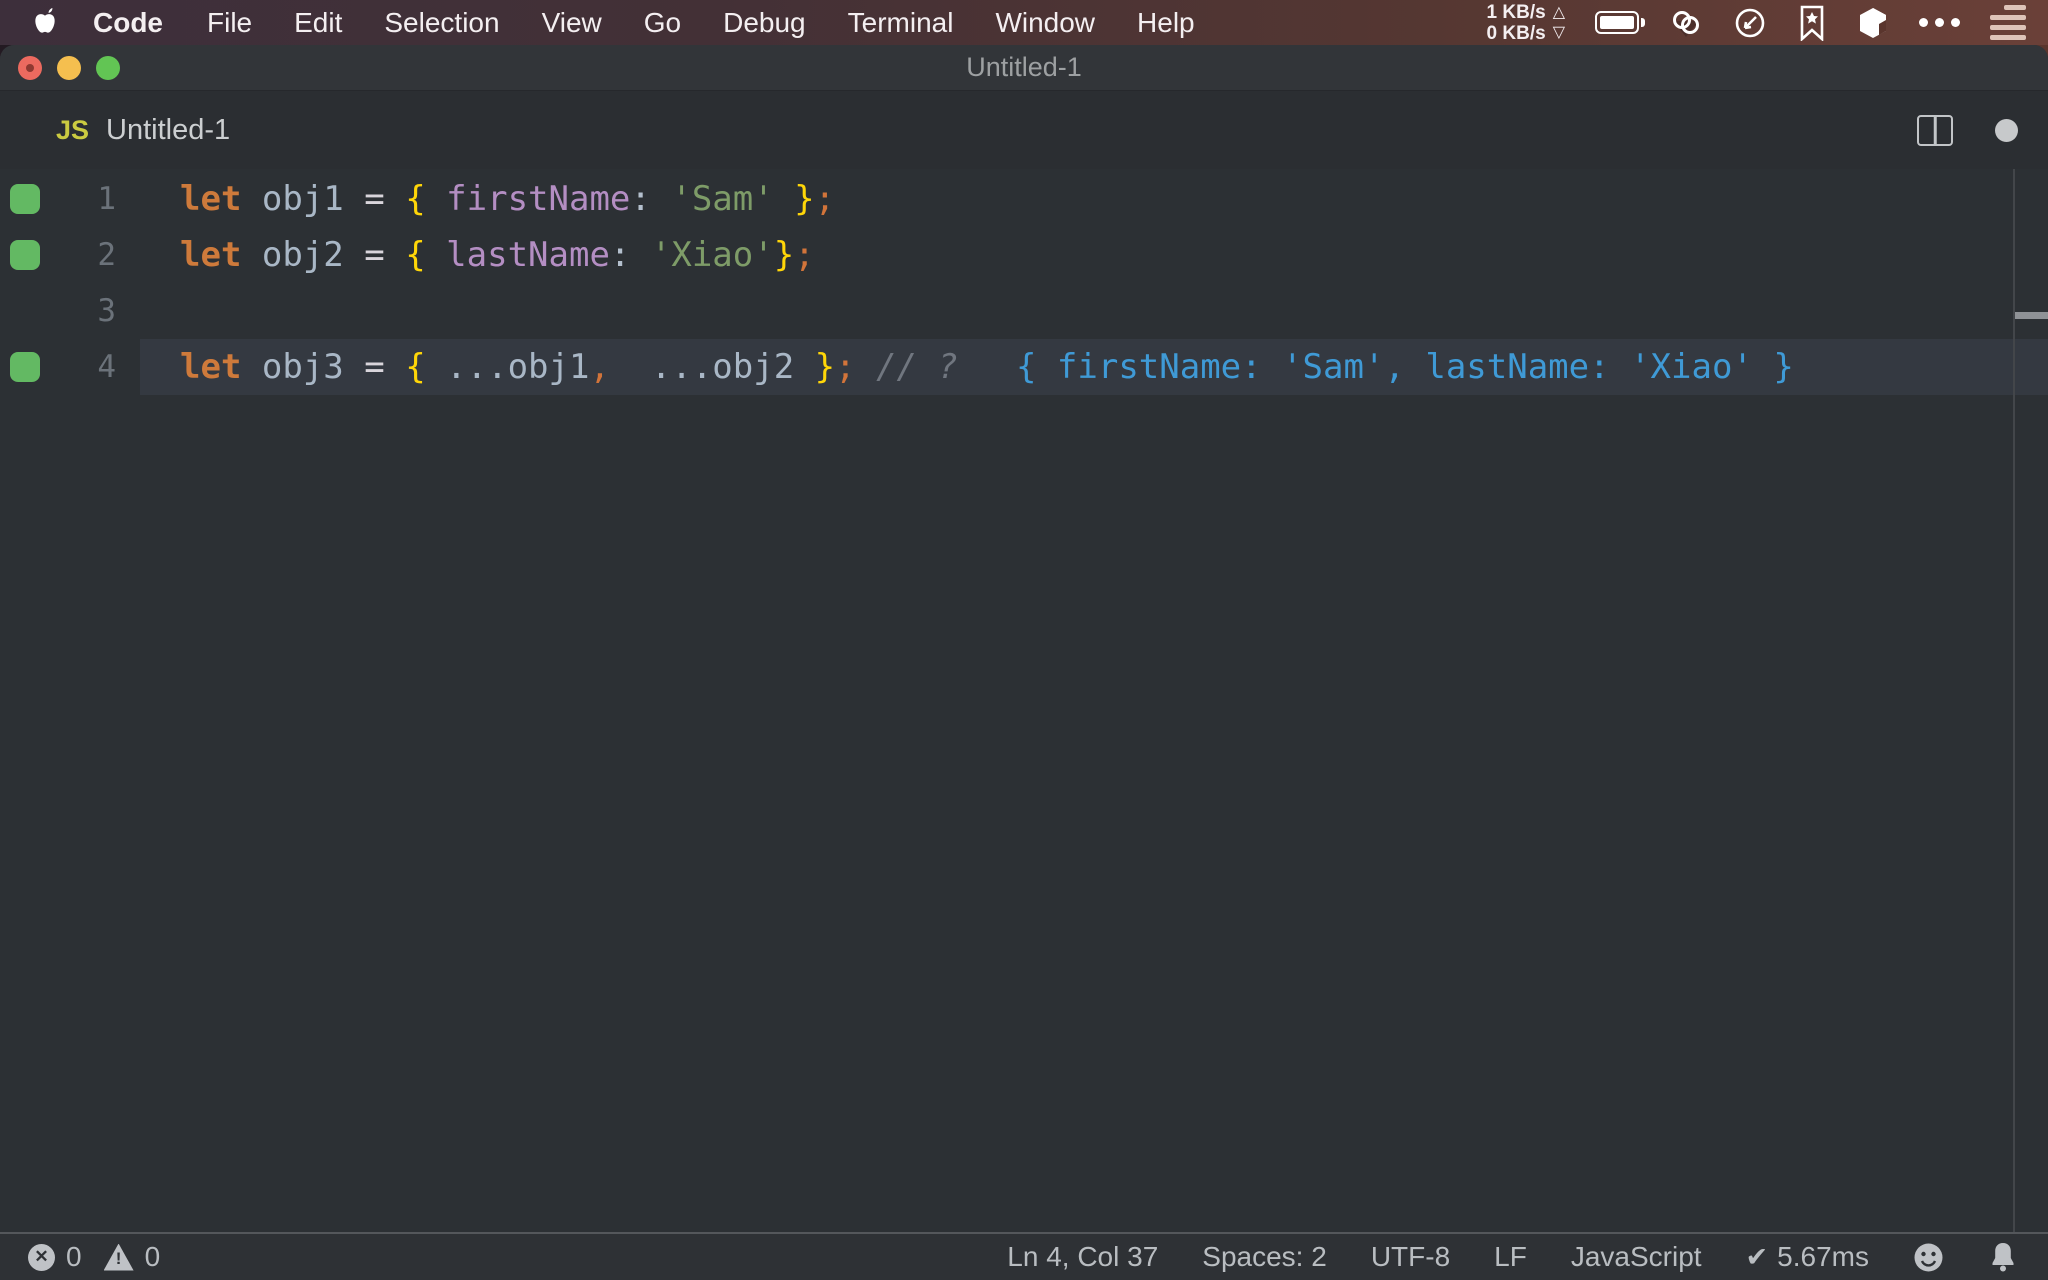 This screenshot has height=1280, width=2048. I want to click on code-token: ...obj2, so click(722, 367).